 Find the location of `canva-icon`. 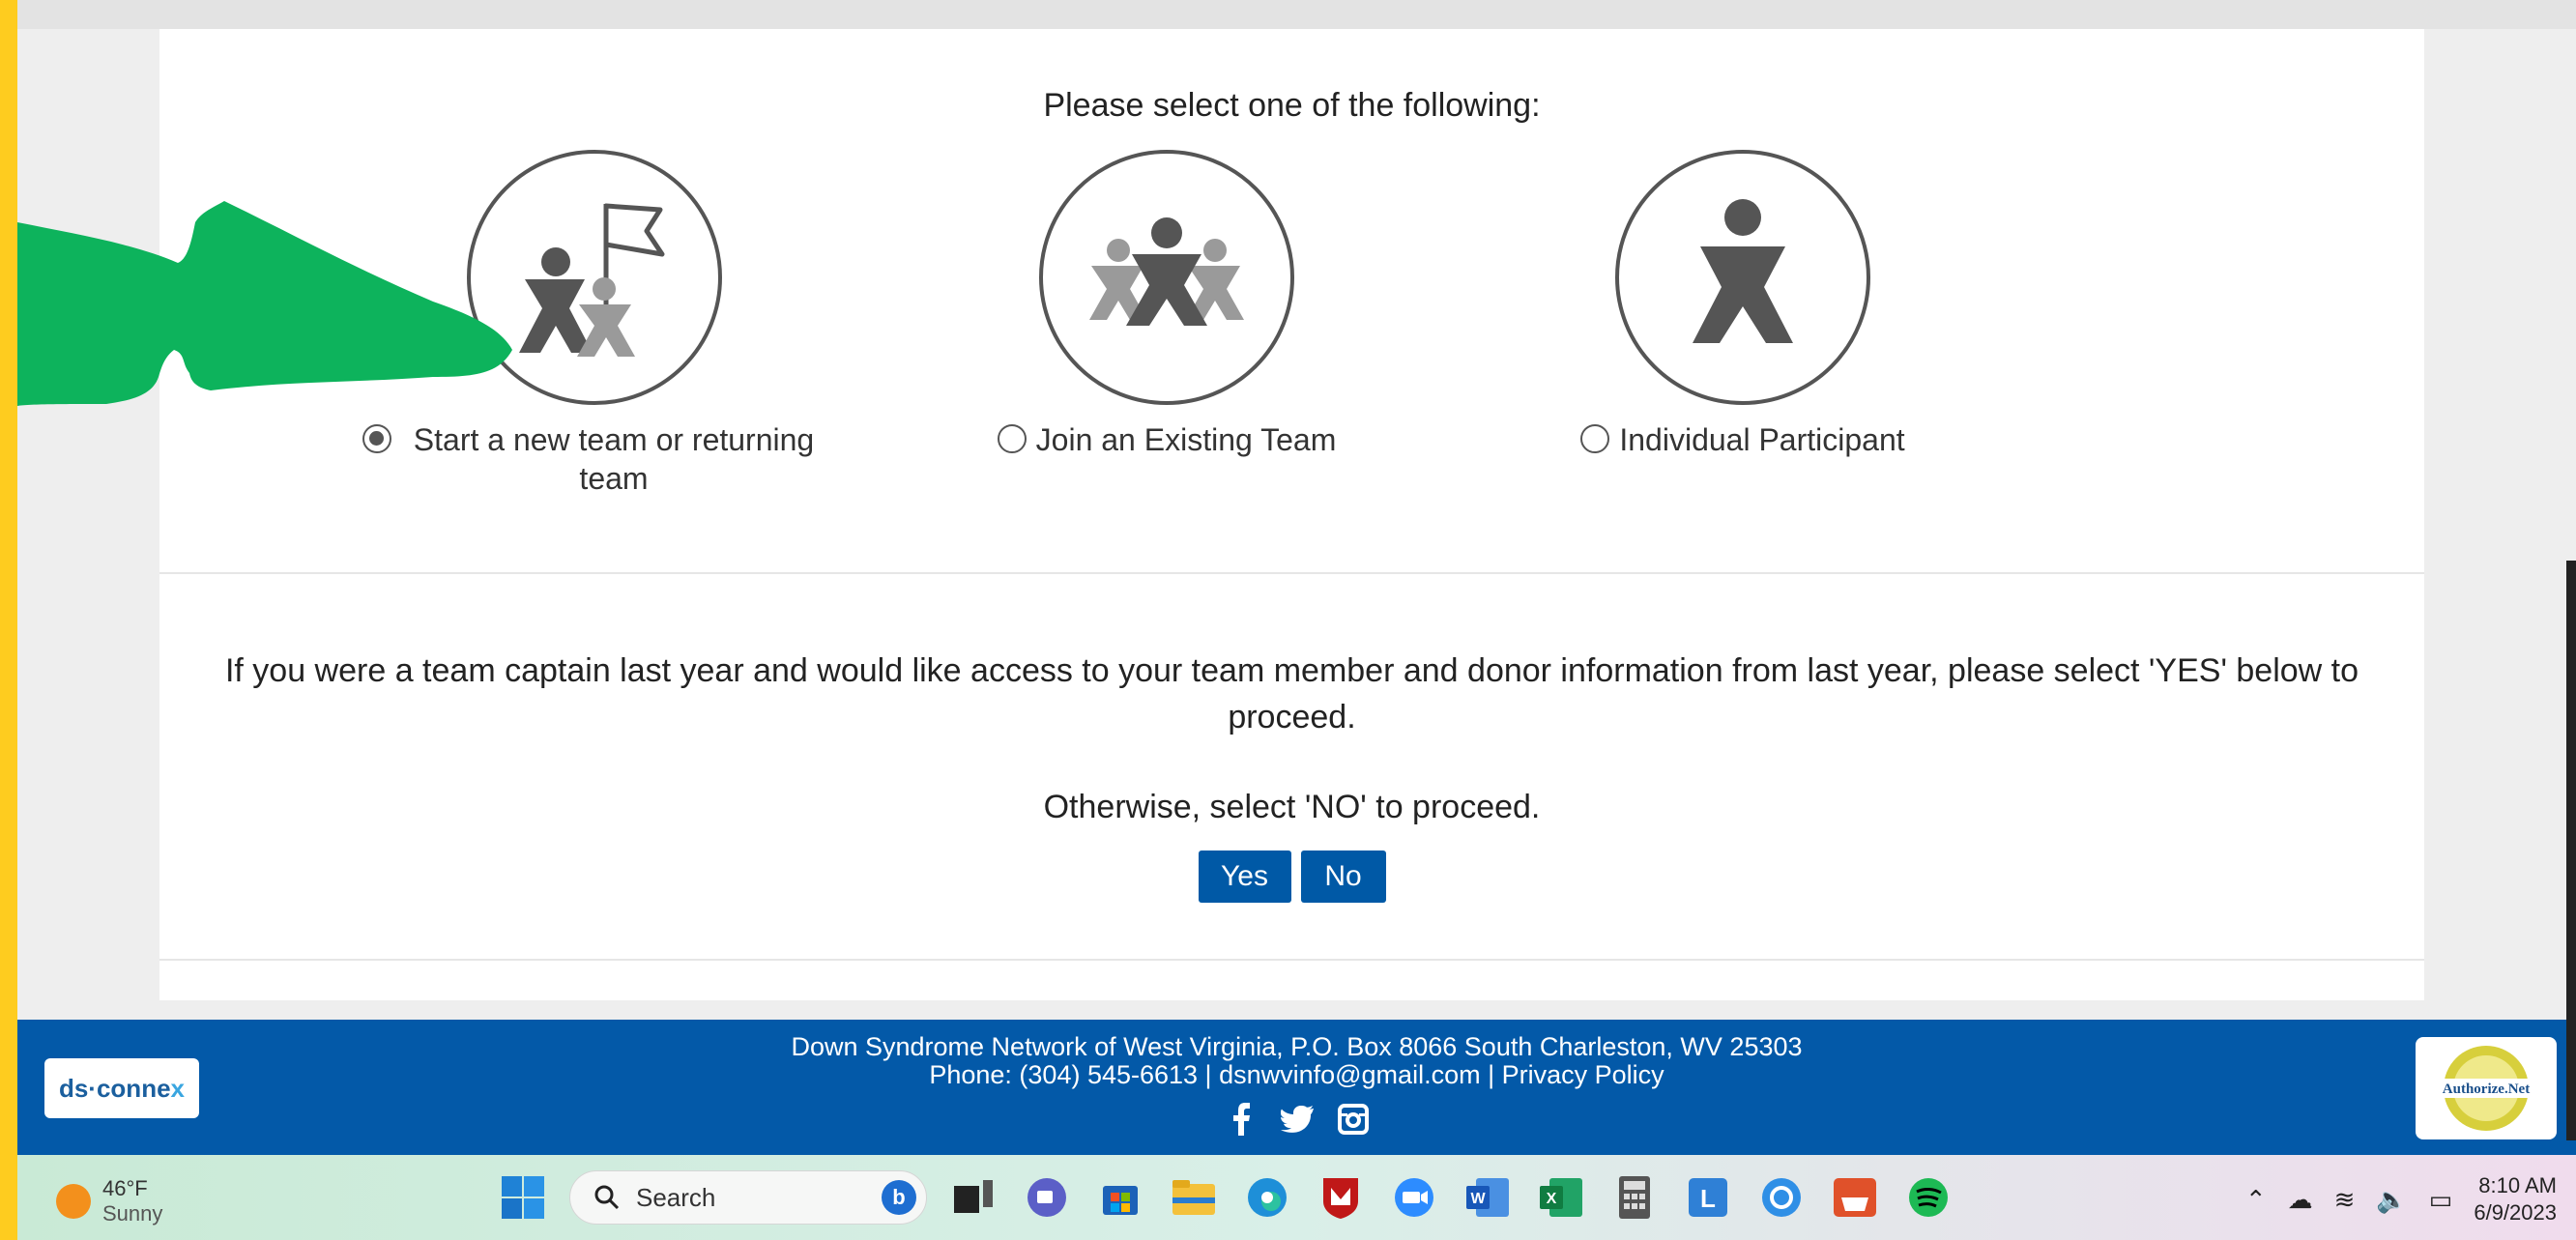

canva-icon is located at coordinates (1781, 1197).